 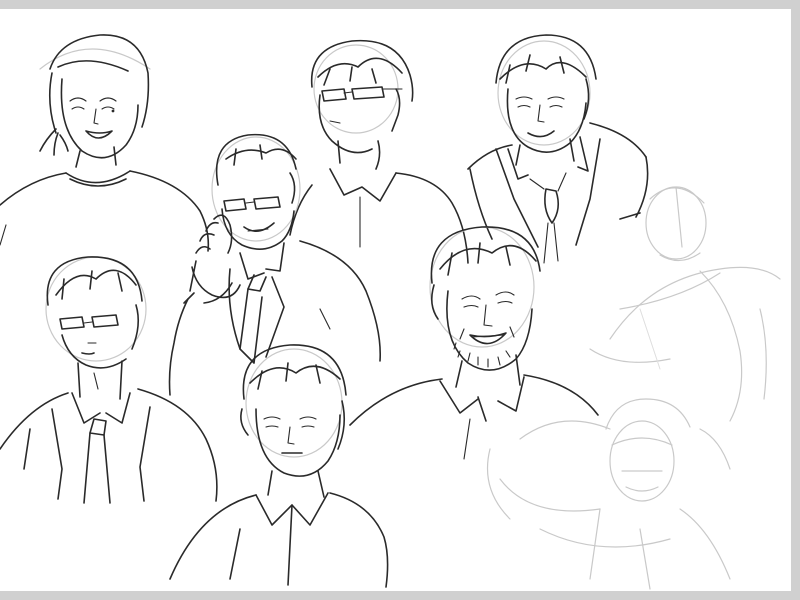 I want to click on bearded-man-grinning, so click(x=474, y=343).